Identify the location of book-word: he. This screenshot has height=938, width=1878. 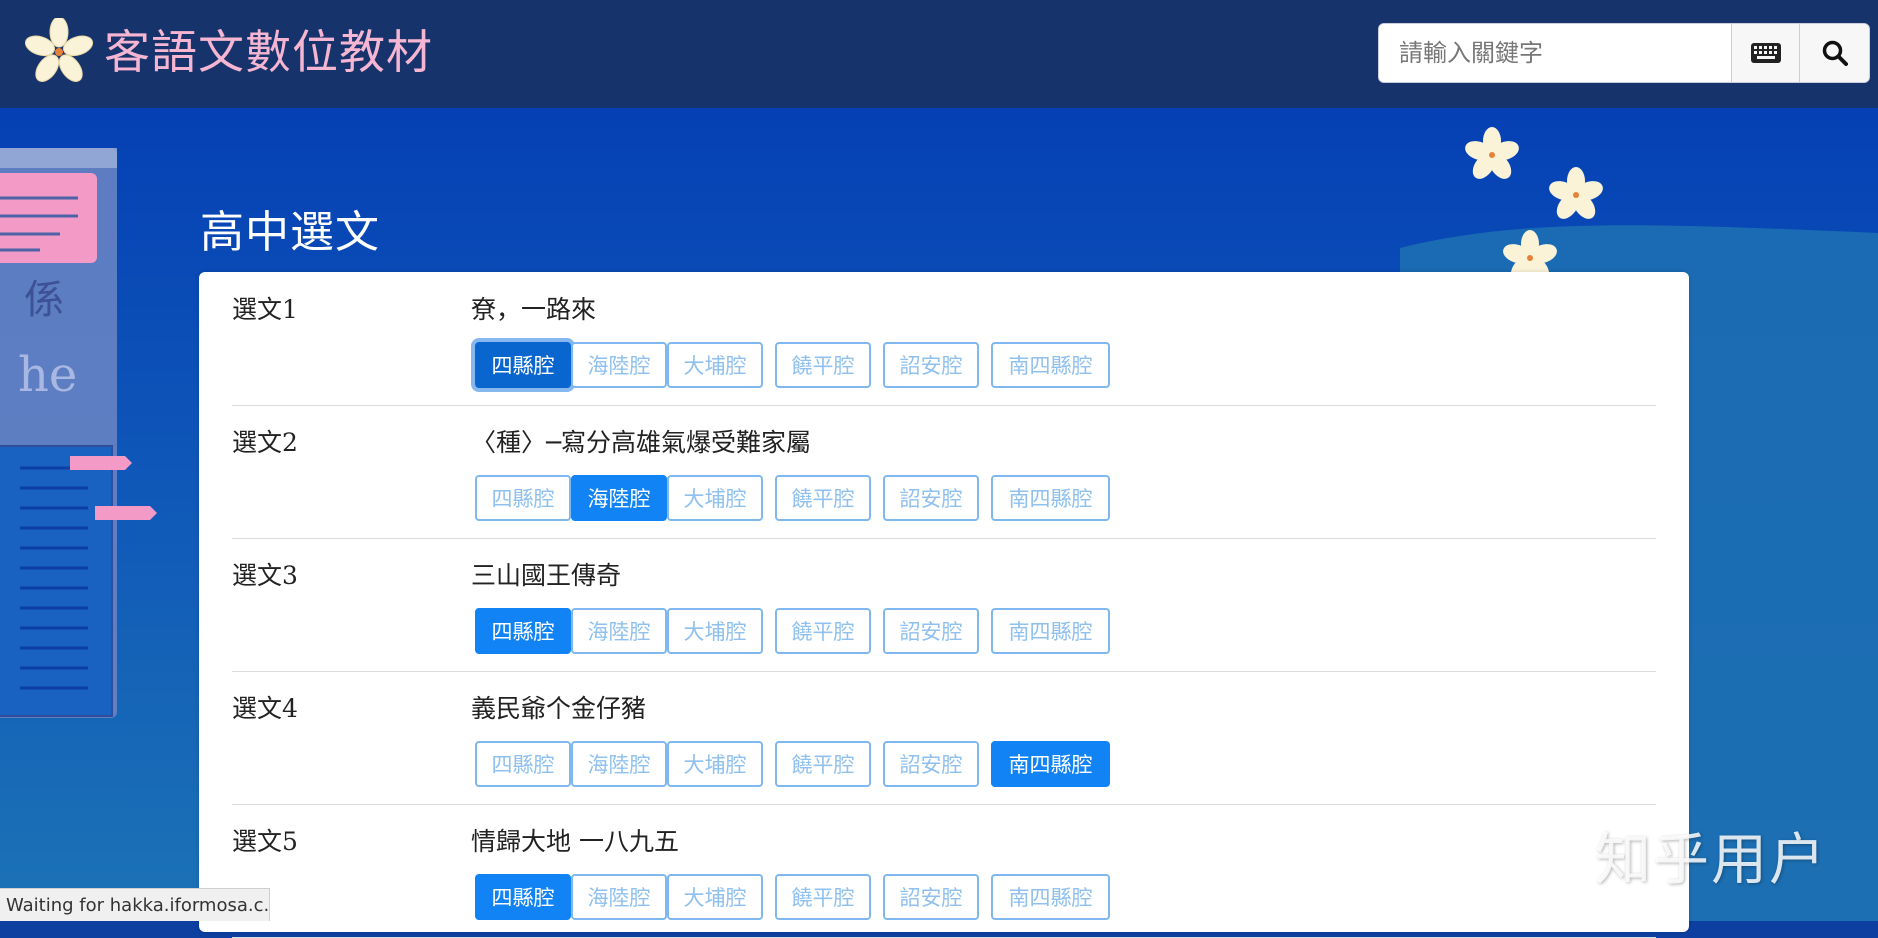
(47, 375).